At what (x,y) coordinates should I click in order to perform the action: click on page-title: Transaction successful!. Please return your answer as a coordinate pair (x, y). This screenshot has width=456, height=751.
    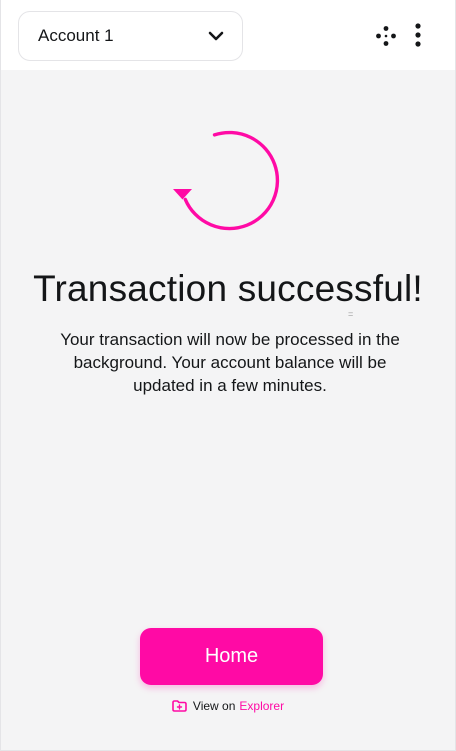
    Looking at the image, I should click on (228, 288).